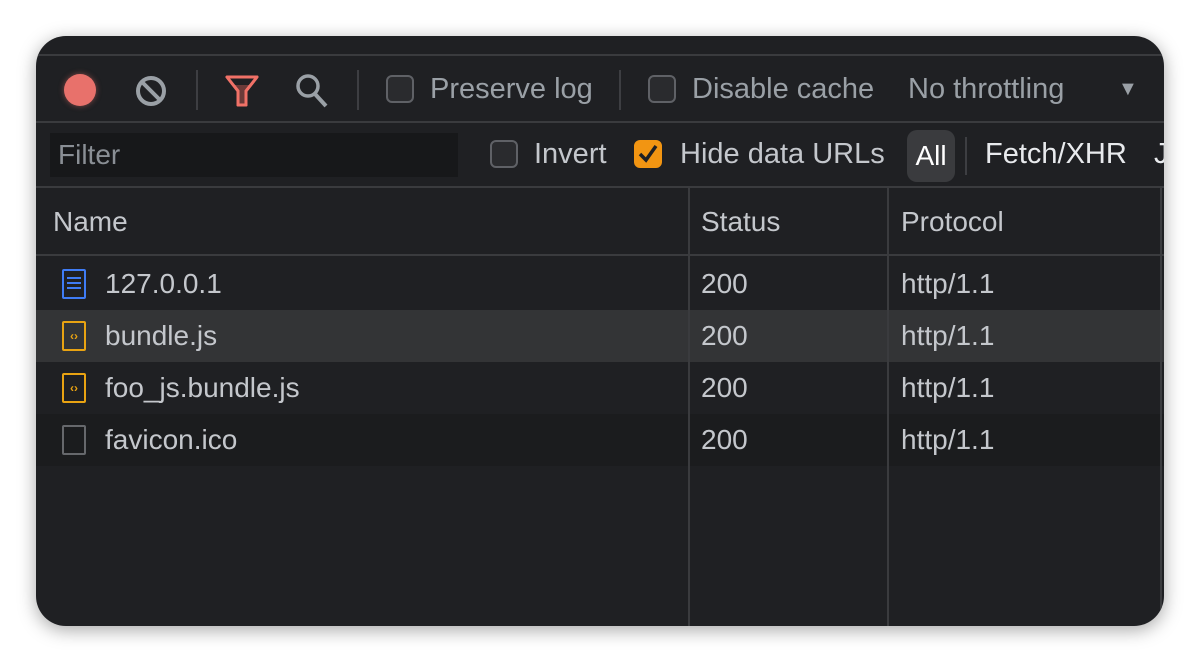 The height and width of the screenshot is (662, 1200). What do you see at coordinates (600, 388) in the screenshot?
I see `table-row: ‹› foo_js.bundle.js 200 http/1.1` at bounding box center [600, 388].